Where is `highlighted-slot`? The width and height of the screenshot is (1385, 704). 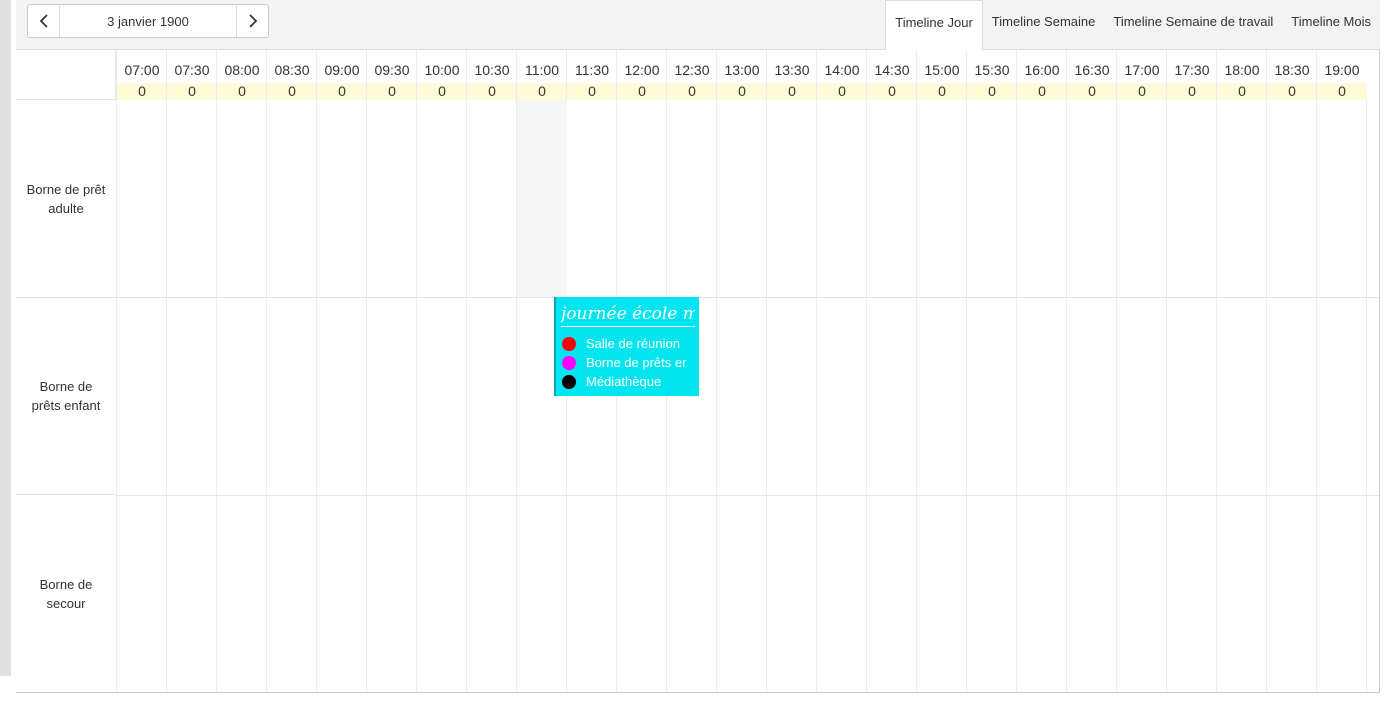
highlighted-slot is located at coordinates (542, 198).